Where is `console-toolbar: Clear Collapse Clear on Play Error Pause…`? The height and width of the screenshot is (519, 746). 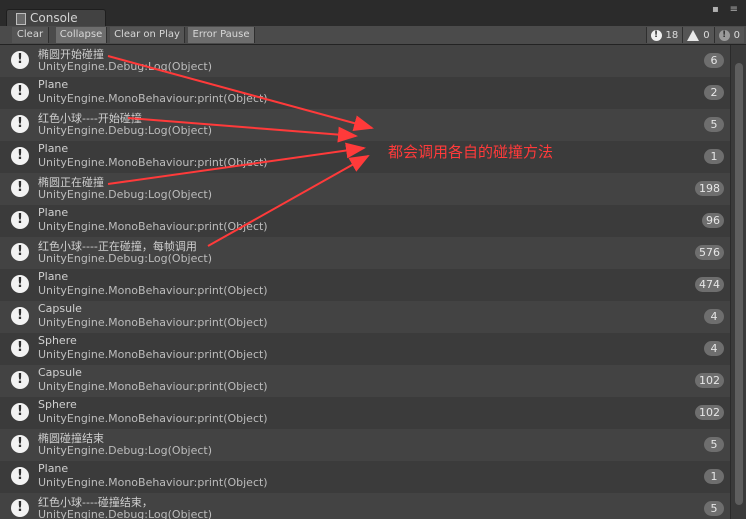 console-toolbar: Clear Collapse Clear on Play Error Pause… is located at coordinates (373, 35).